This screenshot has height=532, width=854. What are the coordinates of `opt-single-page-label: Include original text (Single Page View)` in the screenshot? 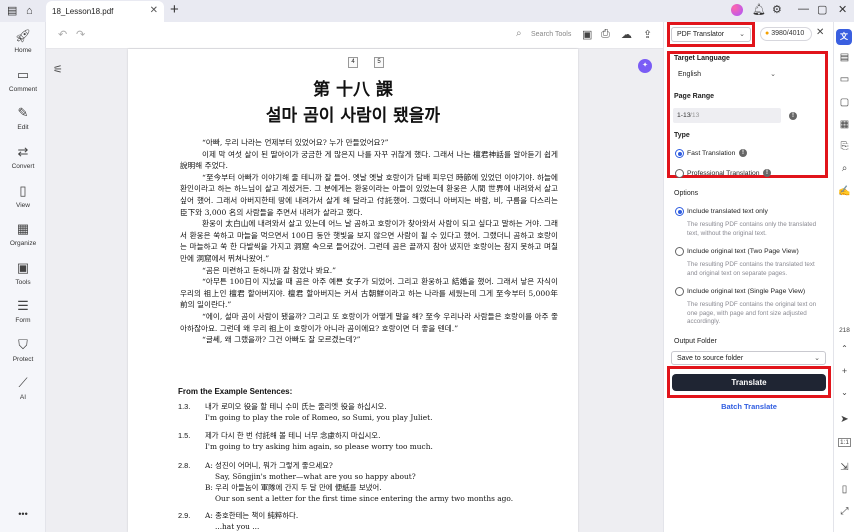 It's located at (746, 291).